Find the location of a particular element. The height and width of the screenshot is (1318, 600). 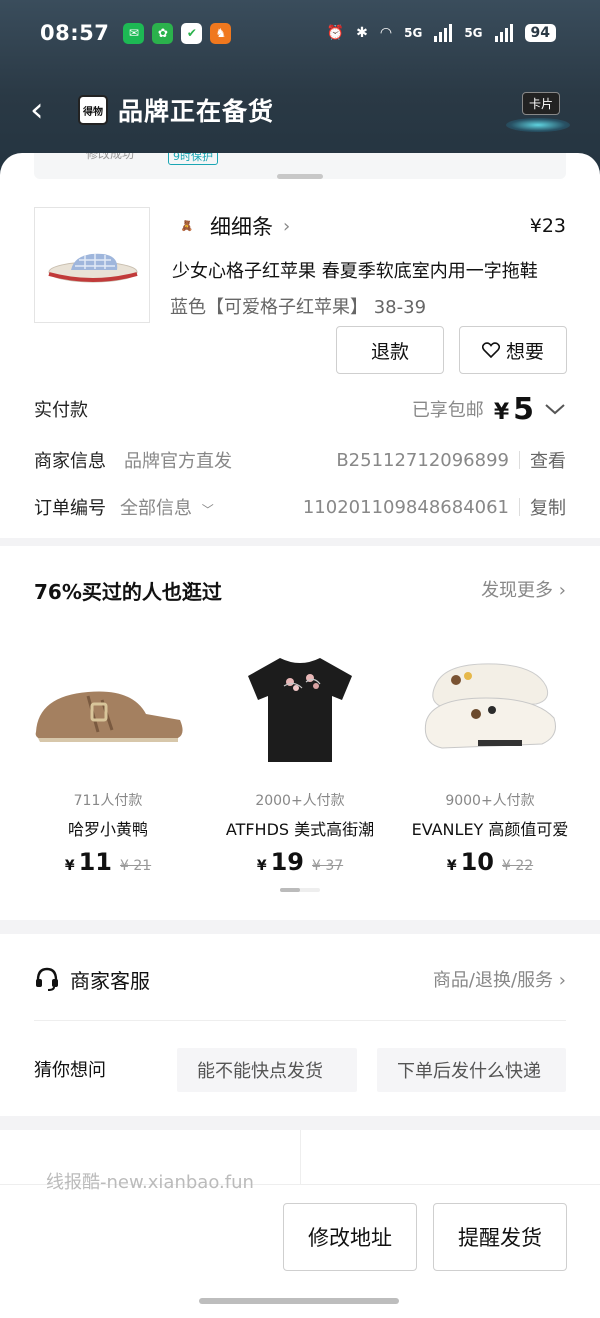

brand-logo-icon: 得物 is located at coordinates (93, 110).